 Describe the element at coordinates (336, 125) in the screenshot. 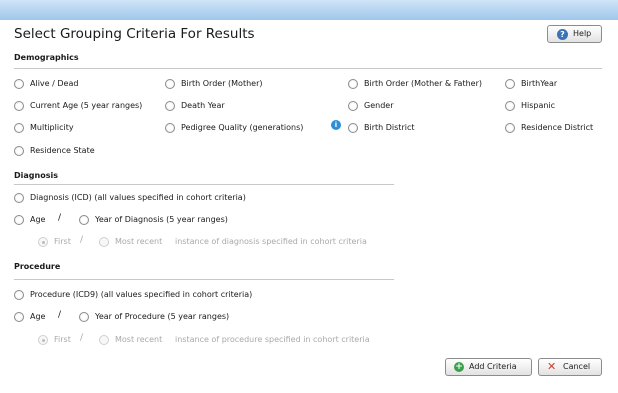

I see `info-icon: i` at that location.